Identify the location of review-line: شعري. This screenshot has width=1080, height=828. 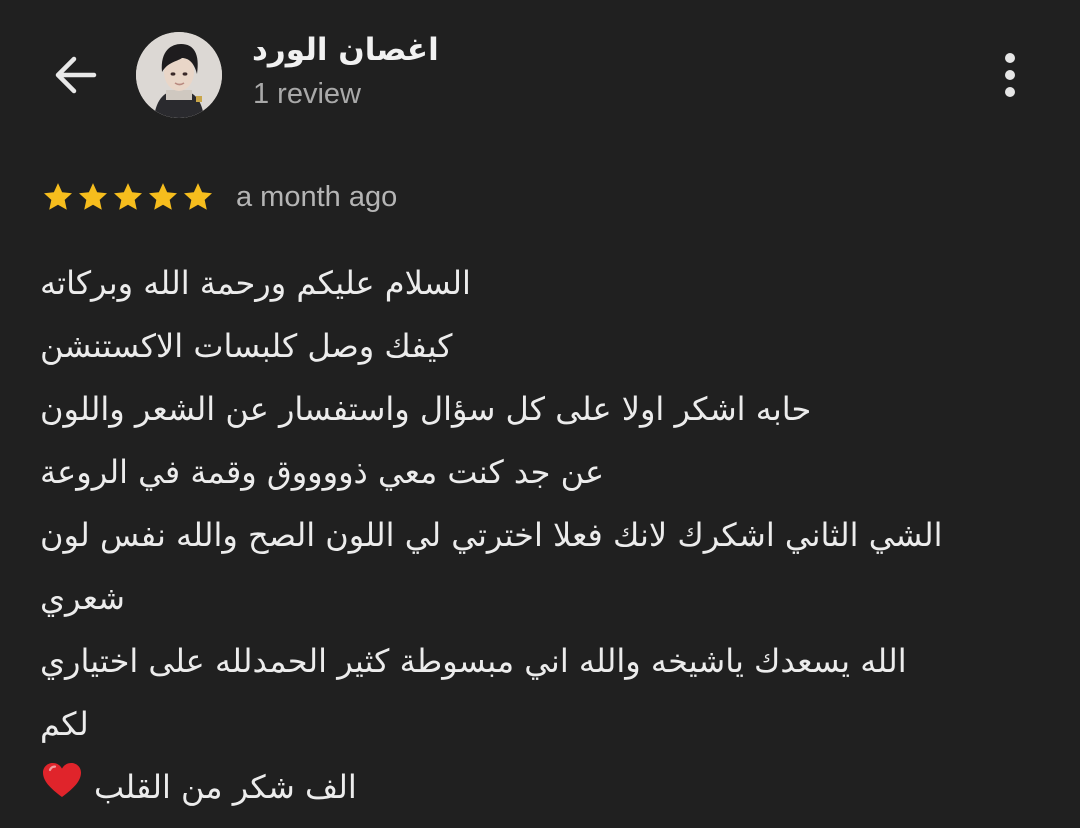
(82, 598).